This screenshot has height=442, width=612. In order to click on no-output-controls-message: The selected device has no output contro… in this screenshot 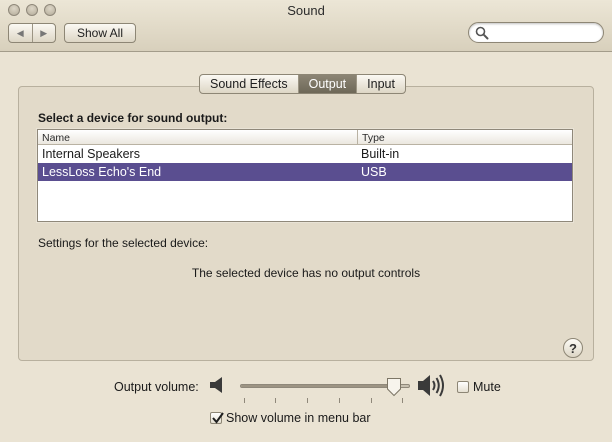, I will do `click(306, 273)`.